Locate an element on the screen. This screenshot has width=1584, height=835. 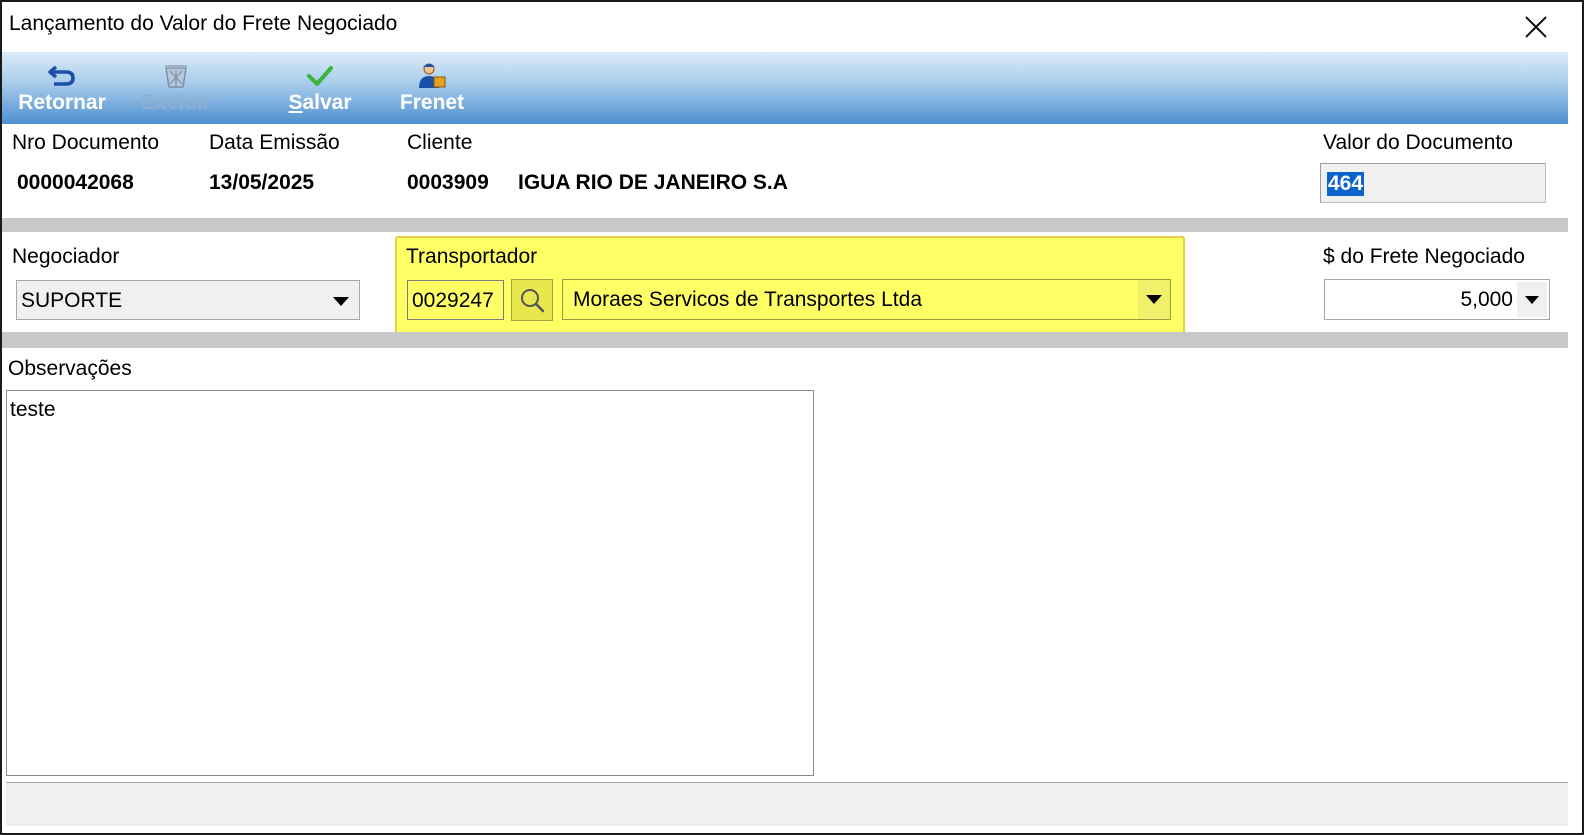
close-icon is located at coordinates (1536, 27).